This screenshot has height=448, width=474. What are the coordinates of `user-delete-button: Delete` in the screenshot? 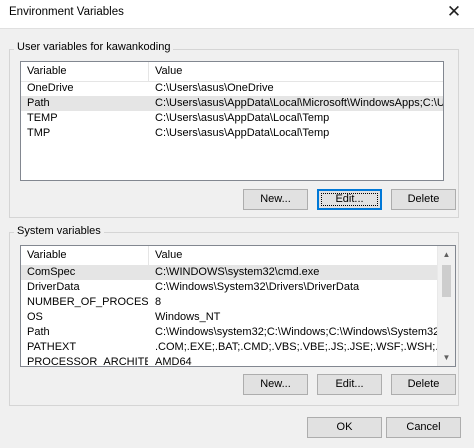 It's located at (423, 199).